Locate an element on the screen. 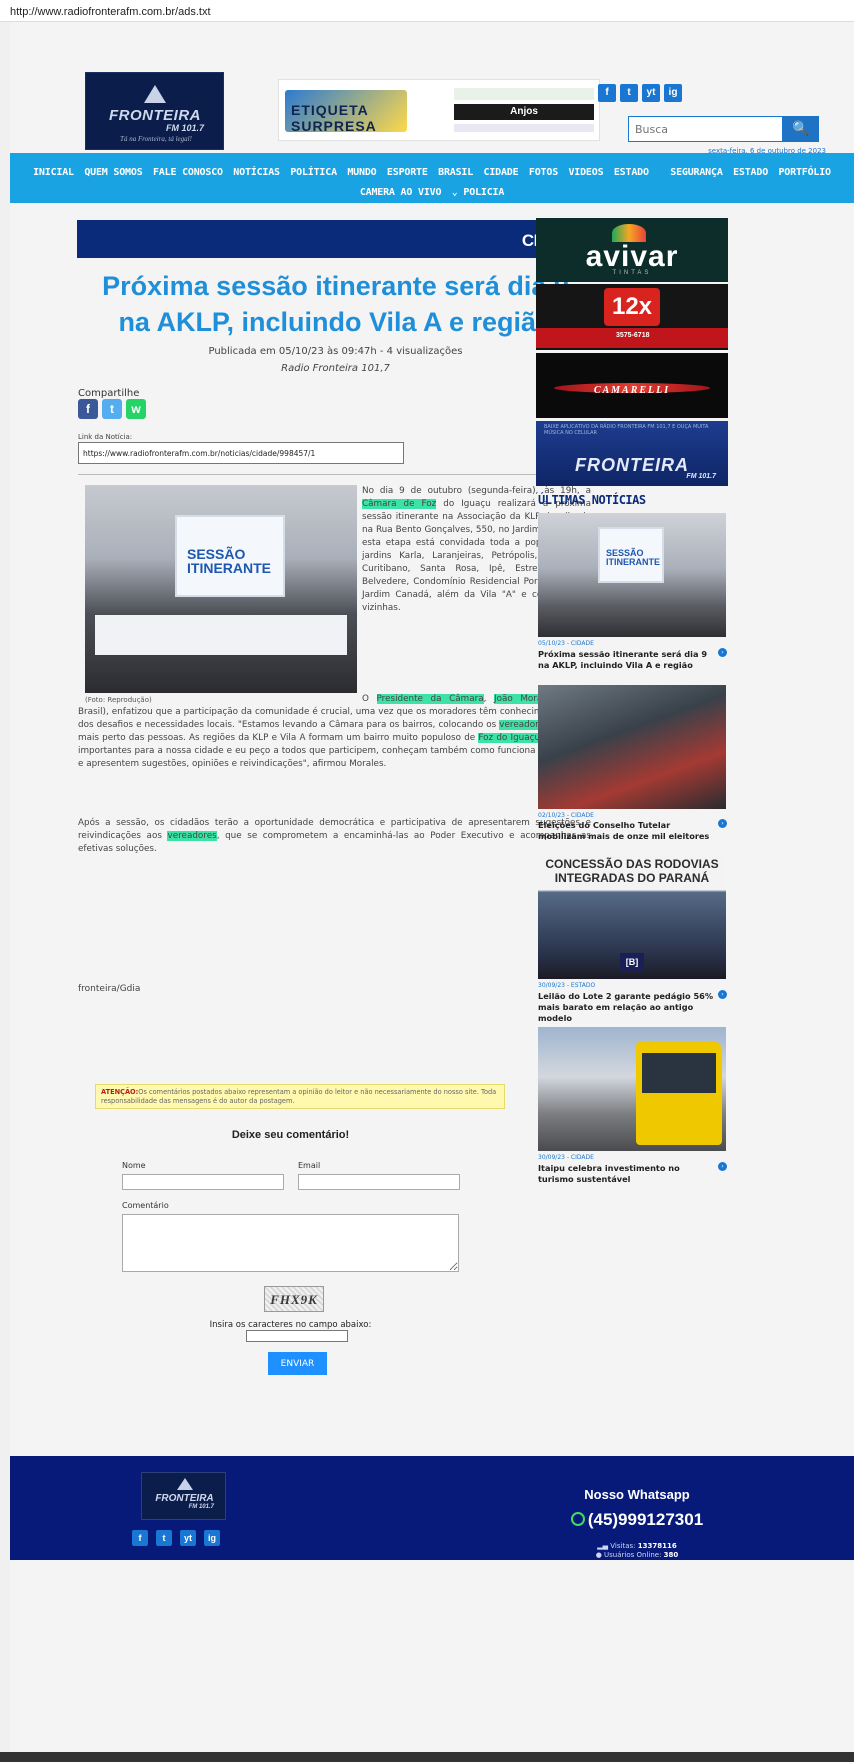  news-thumbnail-1: SESSÃO ITINERANTE is located at coordinates (632, 575).